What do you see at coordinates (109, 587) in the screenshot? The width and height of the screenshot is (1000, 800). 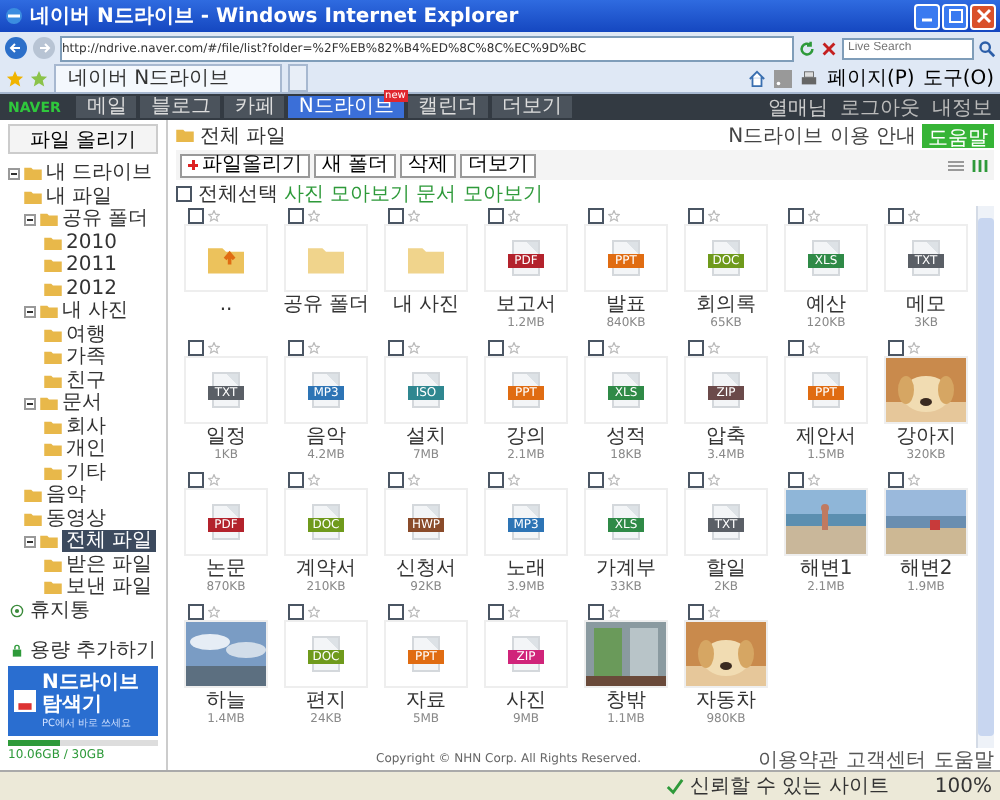 I see `tree-item: 보낸 파일` at bounding box center [109, 587].